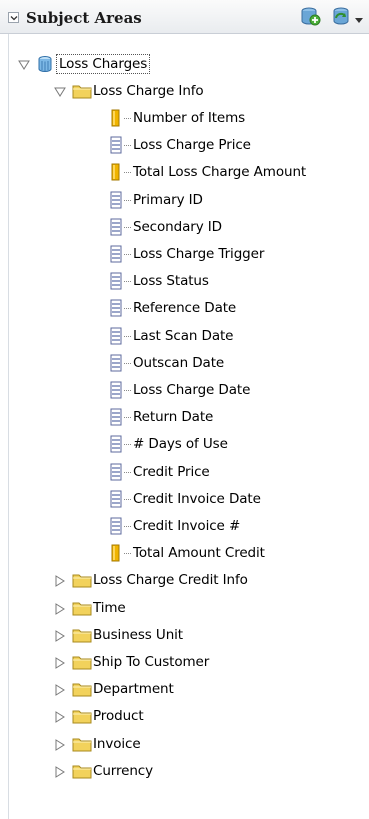 The width and height of the screenshot is (369, 819). I want to click on tree-folder-closed: Department, so click(184, 689).